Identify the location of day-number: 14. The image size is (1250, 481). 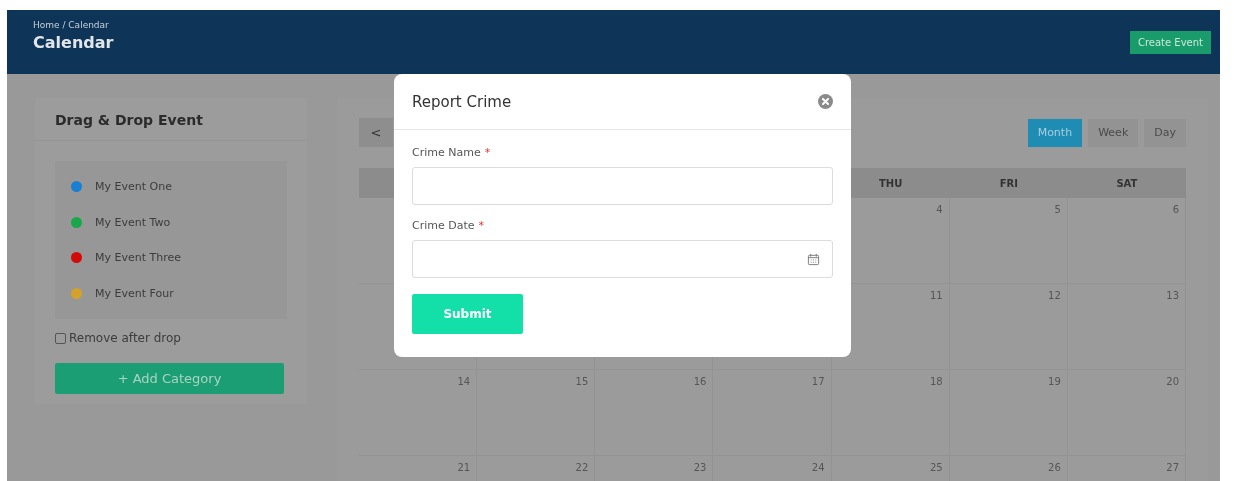
(464, 382).